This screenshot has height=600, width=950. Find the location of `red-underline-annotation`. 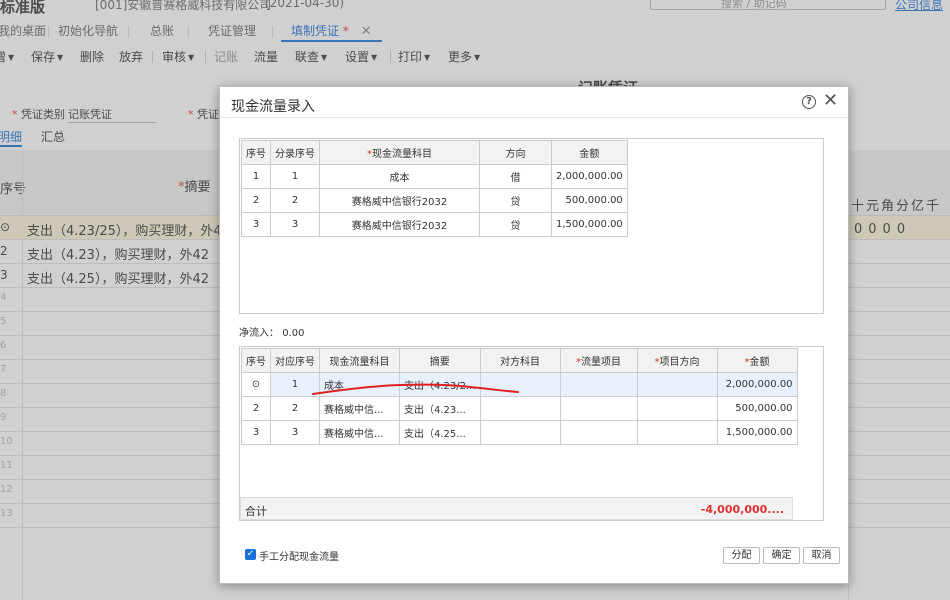

red-underline-annotation is located at coordinates (415, 389).